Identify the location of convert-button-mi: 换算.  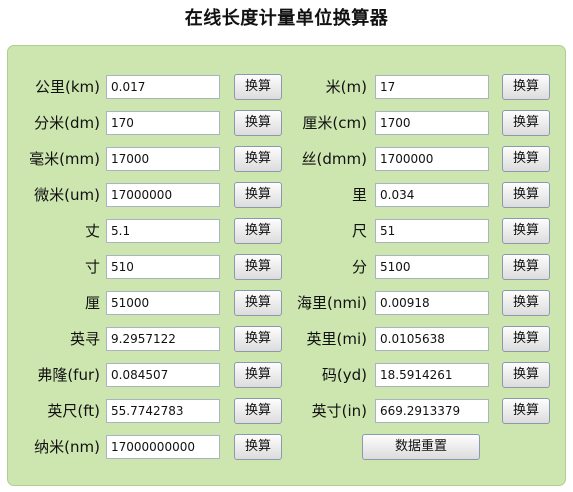
(526, 339).